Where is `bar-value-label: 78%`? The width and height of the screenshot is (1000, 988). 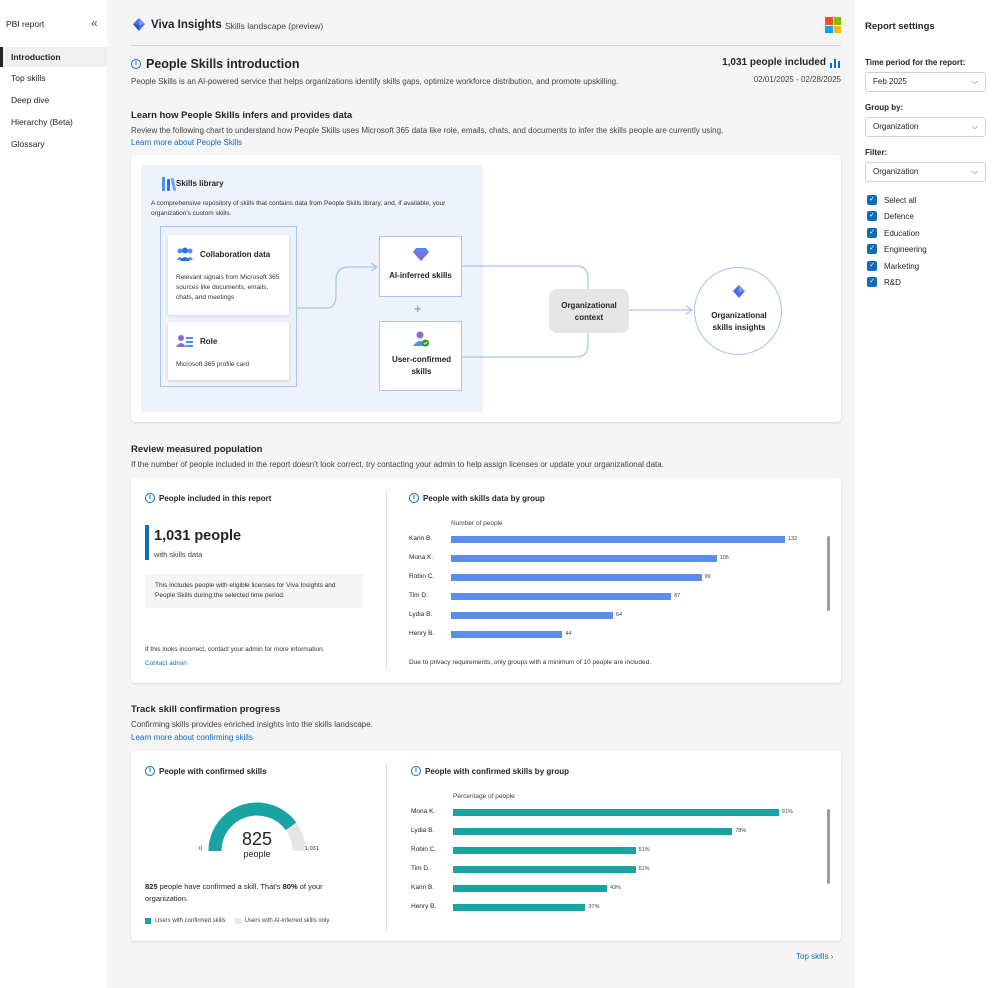 bar-value-label: 78% is located at coordinates (741, 831).